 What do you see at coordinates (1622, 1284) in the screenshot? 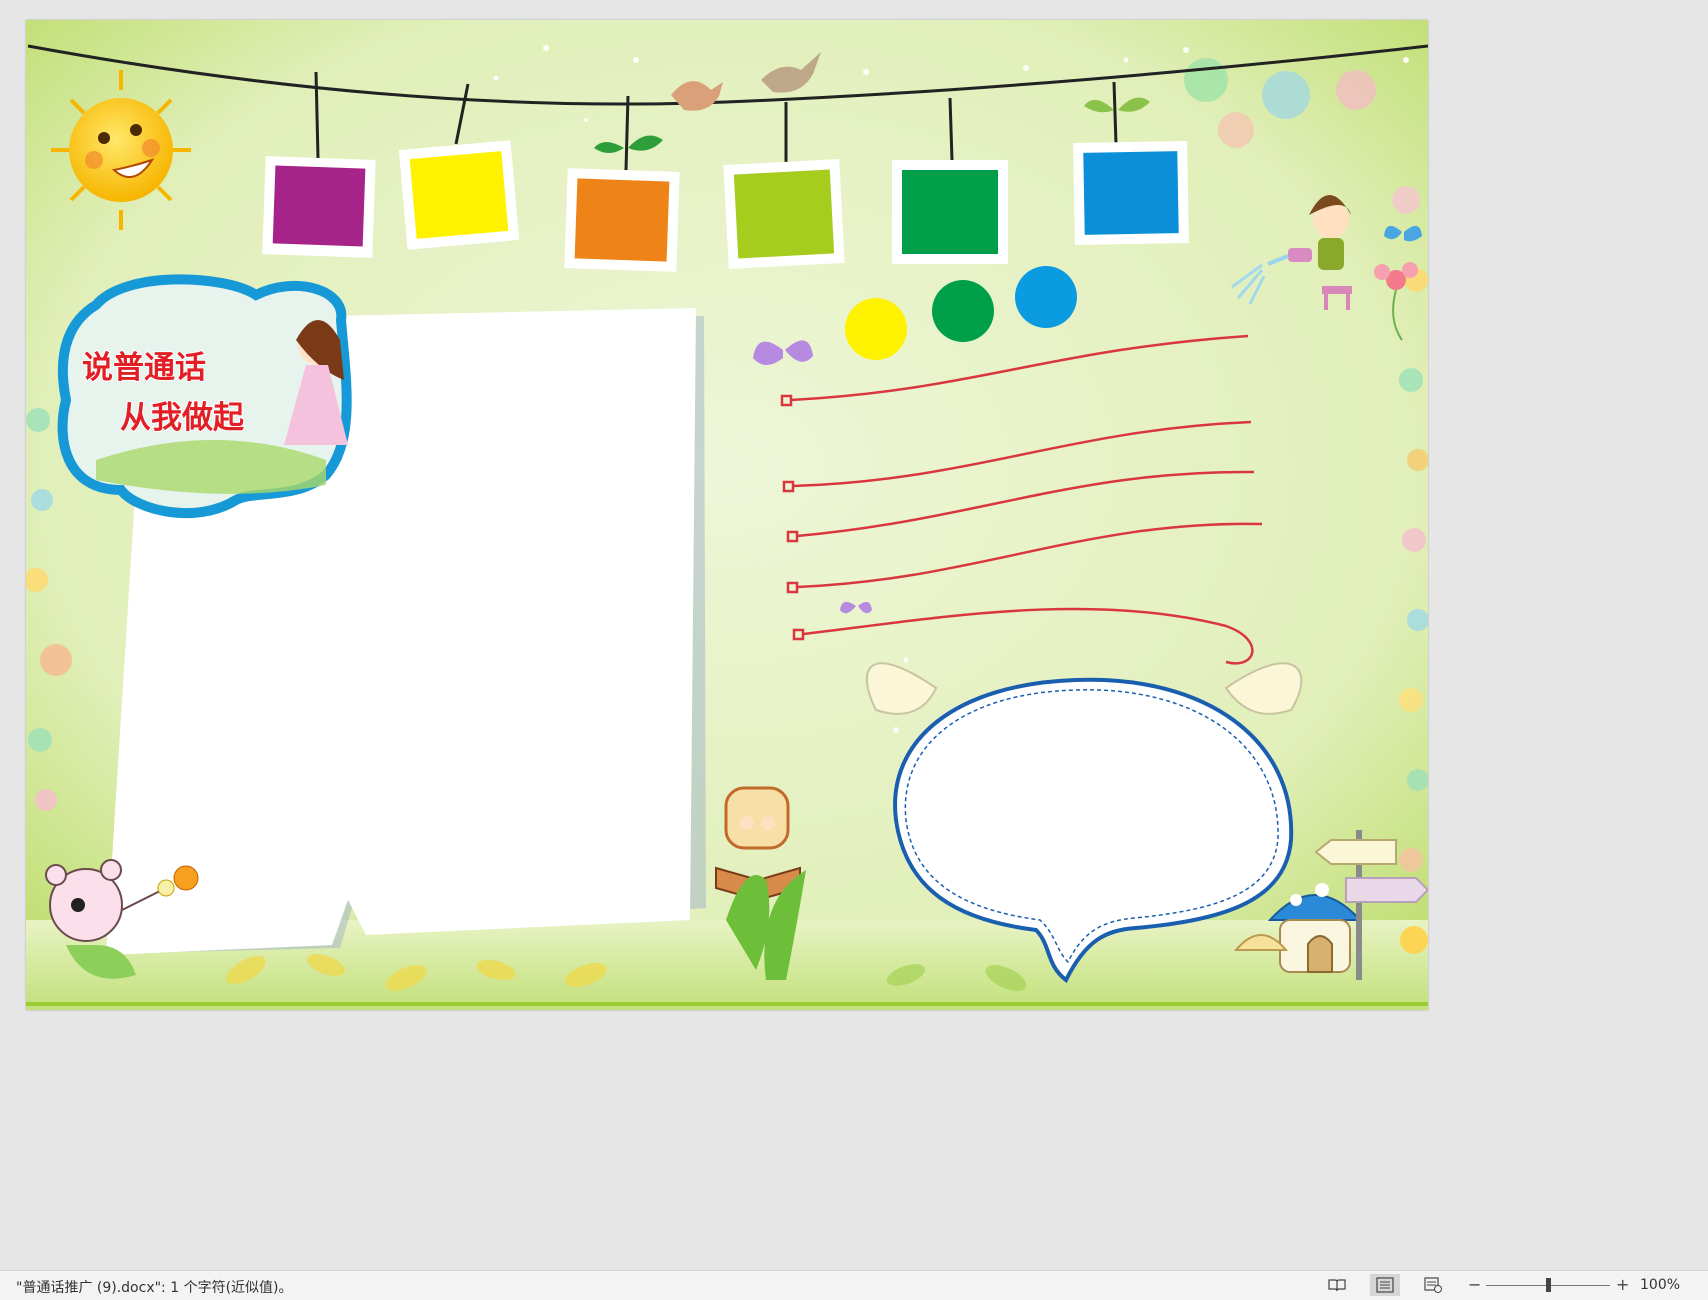
I see `zoom-in-button: +` at bounding box center [1622, 1284].